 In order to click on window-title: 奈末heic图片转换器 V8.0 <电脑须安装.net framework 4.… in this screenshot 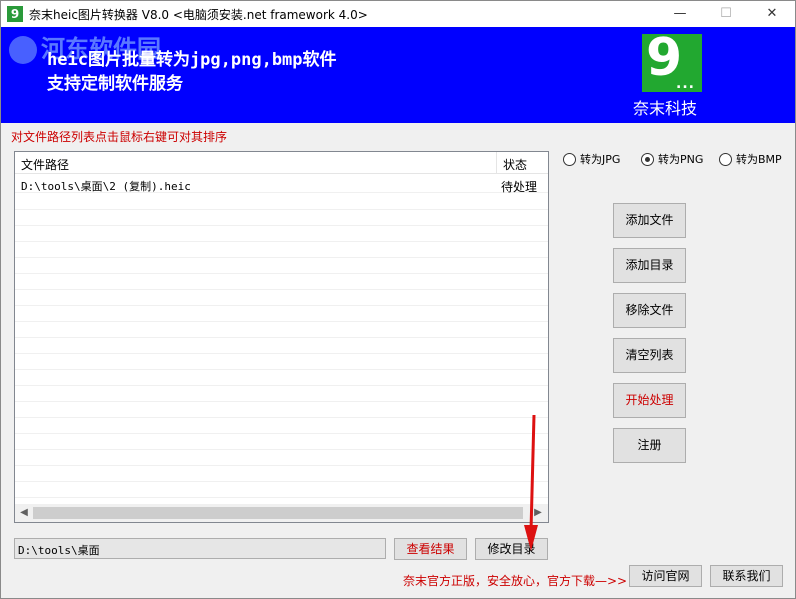, I will do `click(198, 15)`.